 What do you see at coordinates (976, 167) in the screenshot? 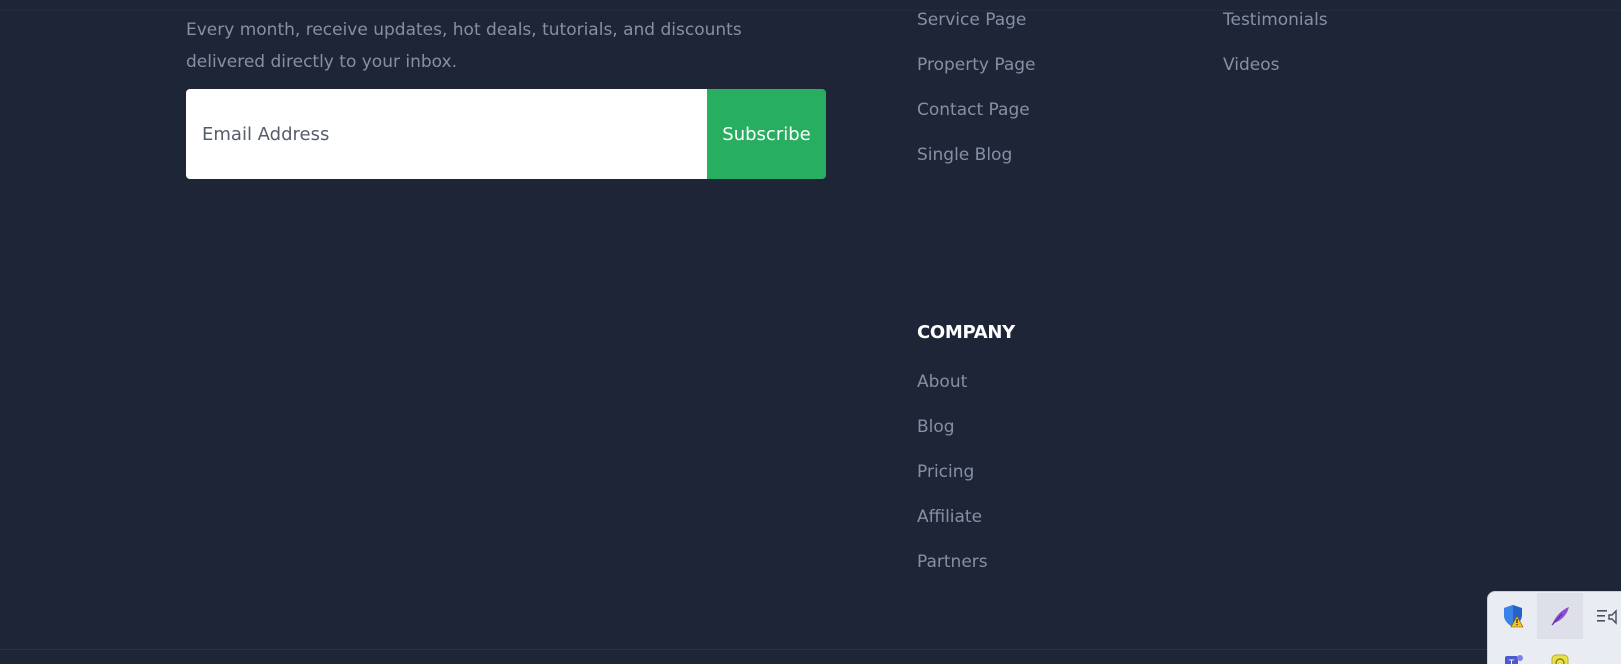
I see `footer-link-single-blog: Single Blog` at bounding box center [976, 167].